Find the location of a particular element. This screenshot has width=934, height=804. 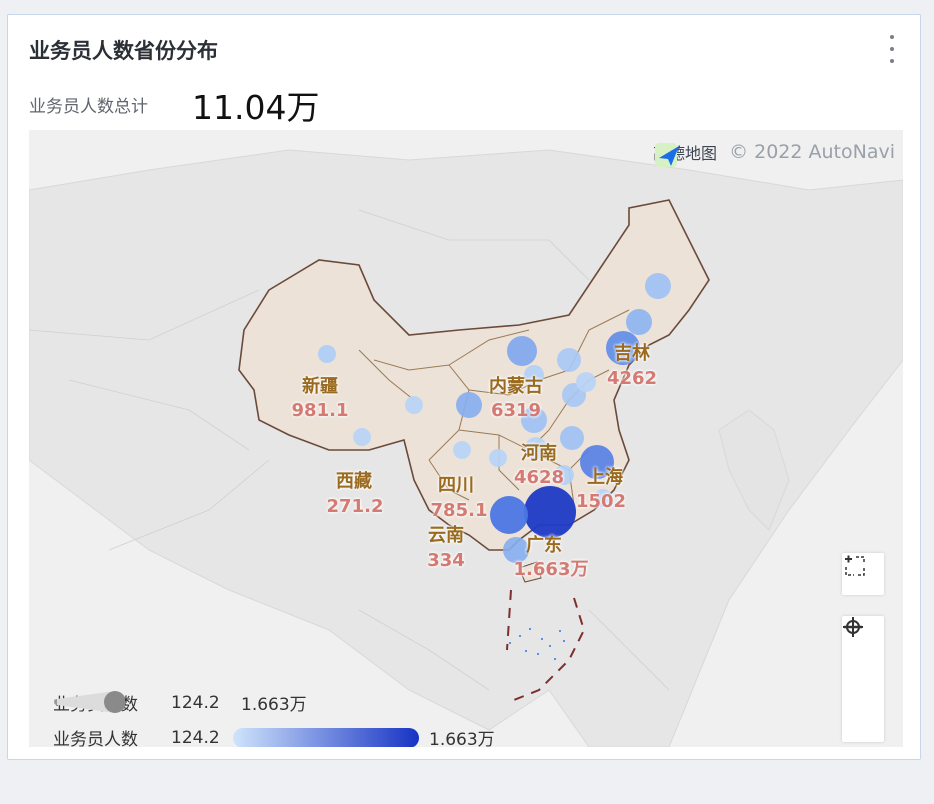

province-label: 吉林 is located at coordinates (632, 353).